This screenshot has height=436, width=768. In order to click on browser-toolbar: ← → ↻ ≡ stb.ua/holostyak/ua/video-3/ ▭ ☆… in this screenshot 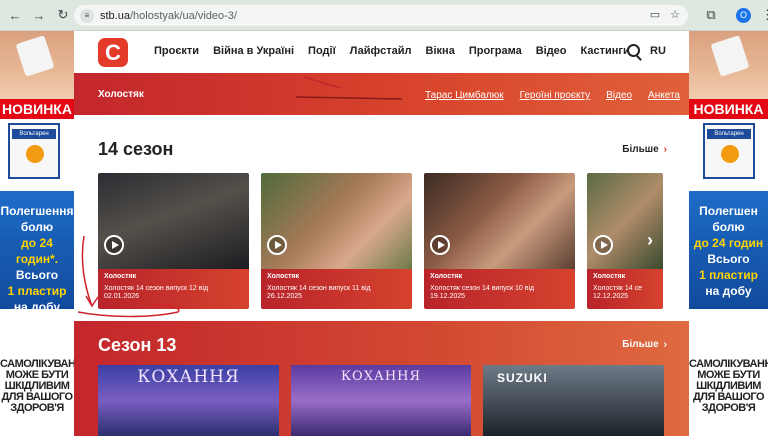, I will do `click(384, 15)`.